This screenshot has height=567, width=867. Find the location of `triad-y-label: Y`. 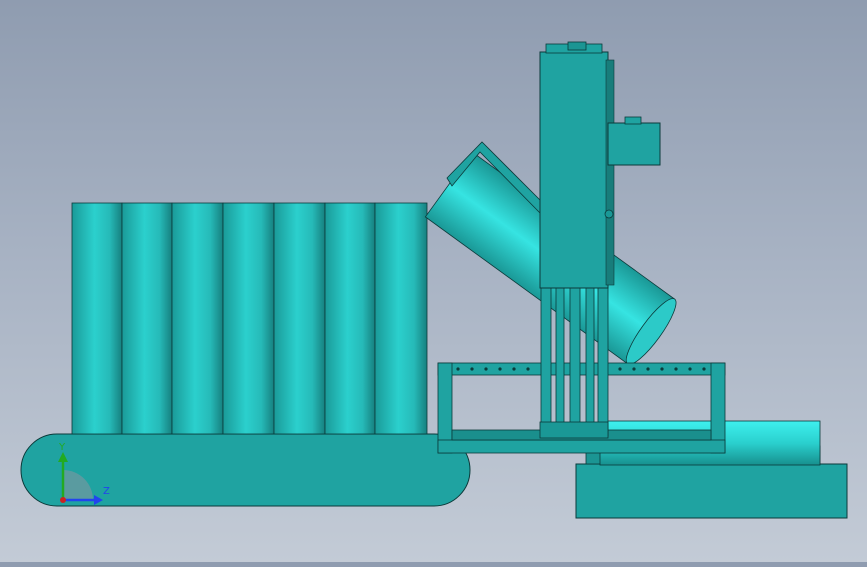

triad-y-label: Y is located at coordinates (62, 447).